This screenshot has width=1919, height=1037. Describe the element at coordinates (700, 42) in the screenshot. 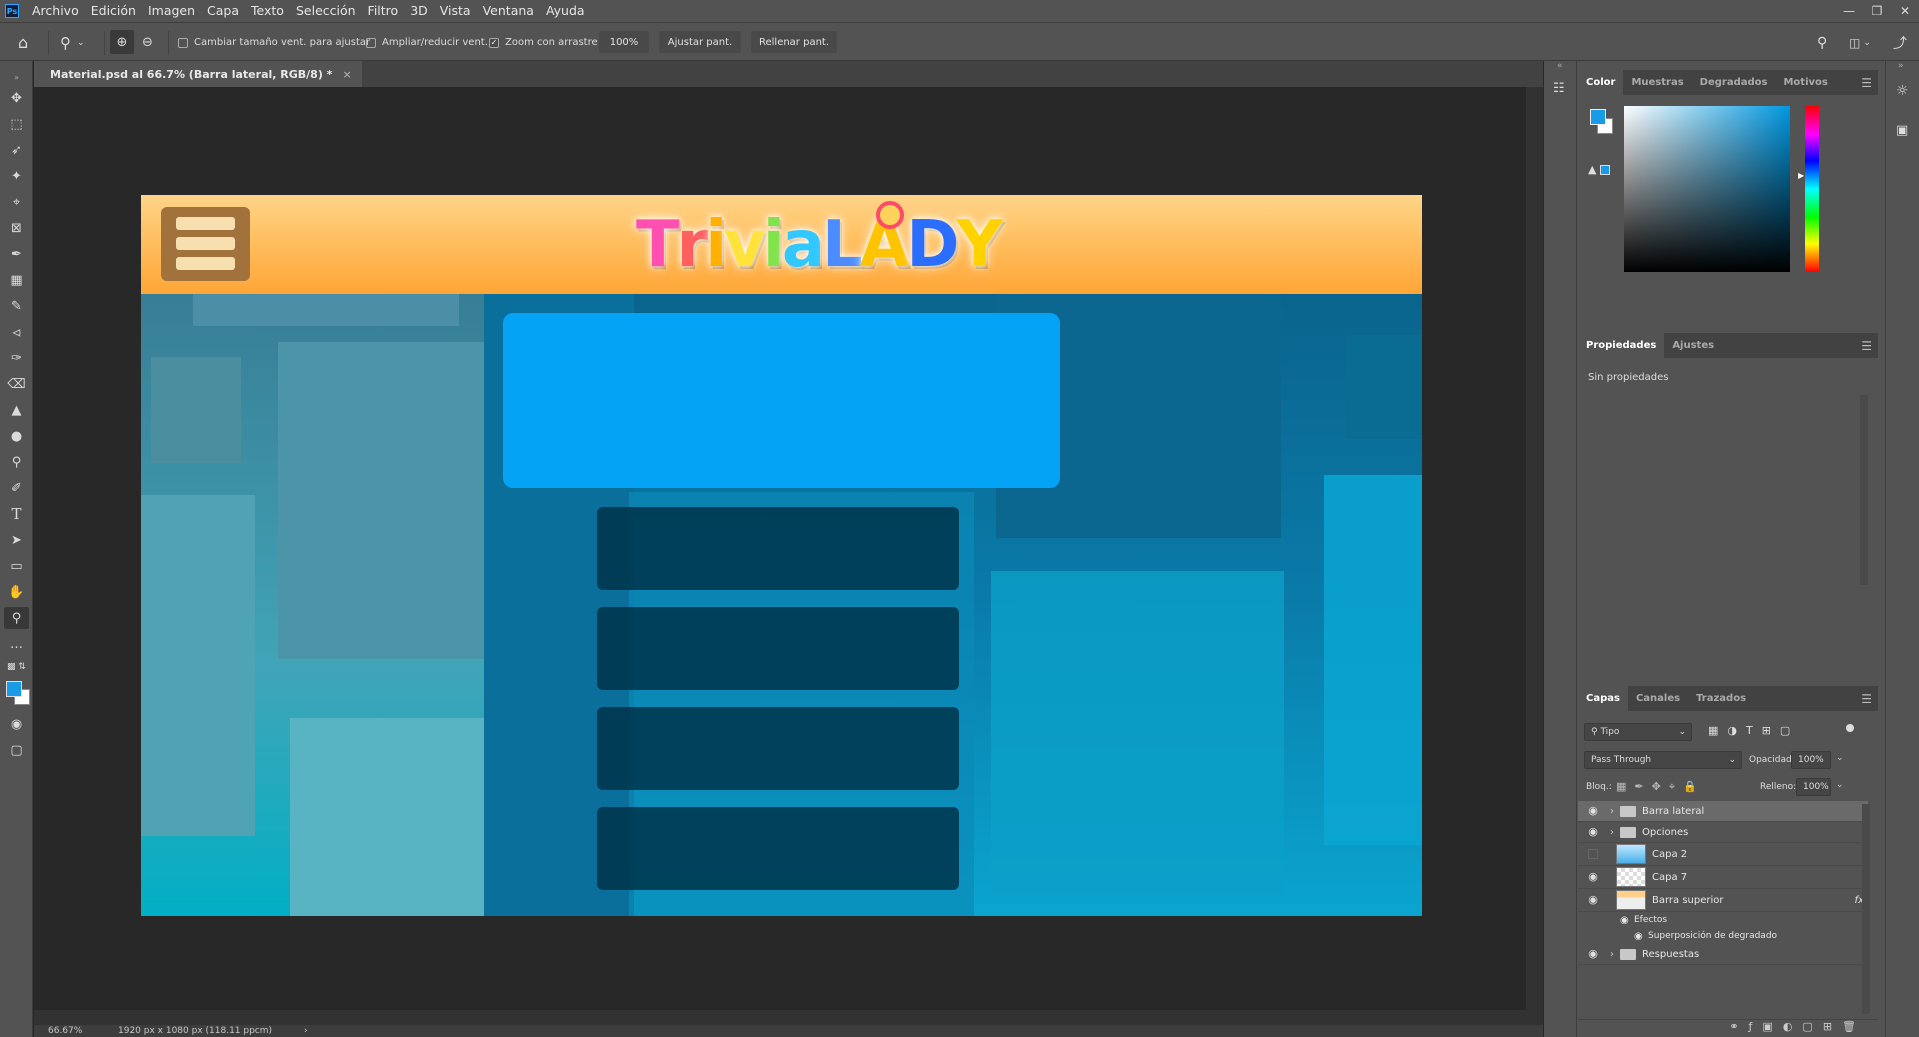

I see `fit-screen-button: Ajustar pant.` at that location.